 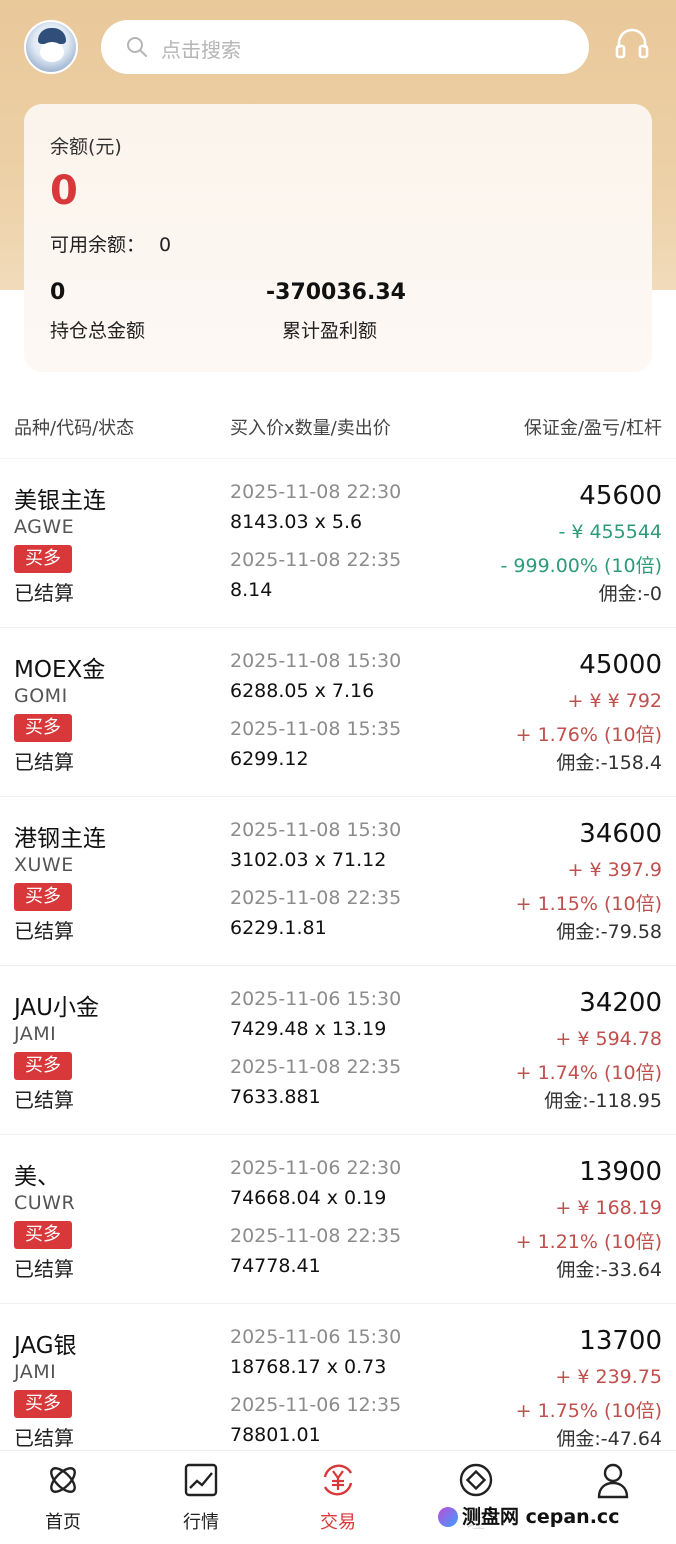 I want to click on product-name: MOEX金, so click(x=60, y=670).